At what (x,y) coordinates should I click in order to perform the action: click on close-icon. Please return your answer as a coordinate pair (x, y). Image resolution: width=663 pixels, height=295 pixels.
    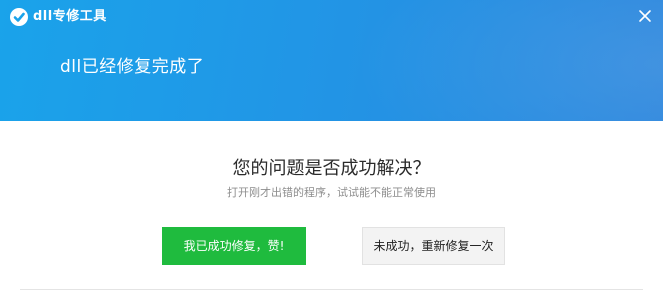
    Looking at the image, I should click on (645, 16).